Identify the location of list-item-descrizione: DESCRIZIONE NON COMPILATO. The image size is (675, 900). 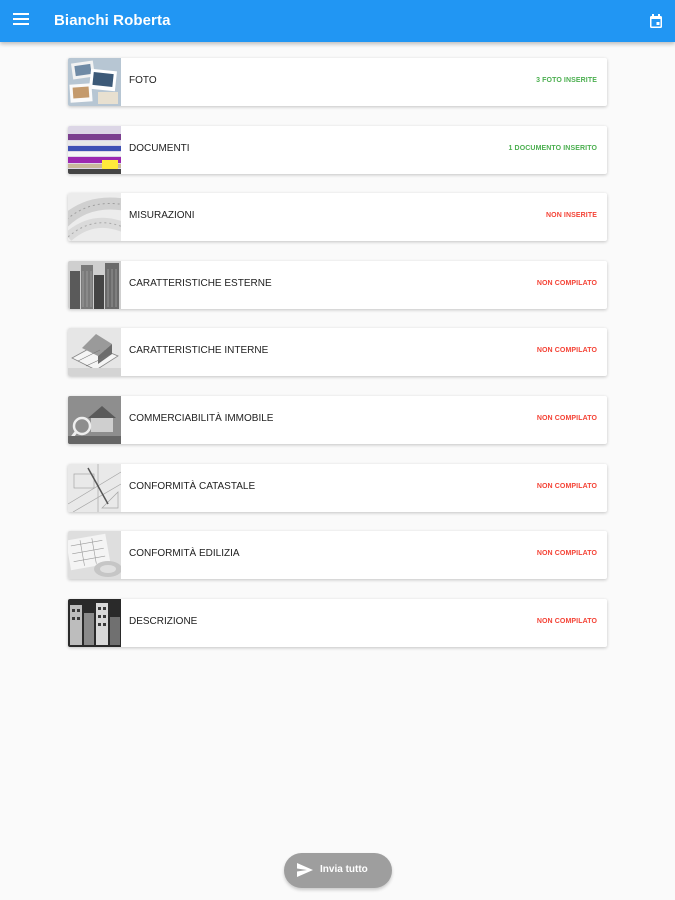
(337, 622).